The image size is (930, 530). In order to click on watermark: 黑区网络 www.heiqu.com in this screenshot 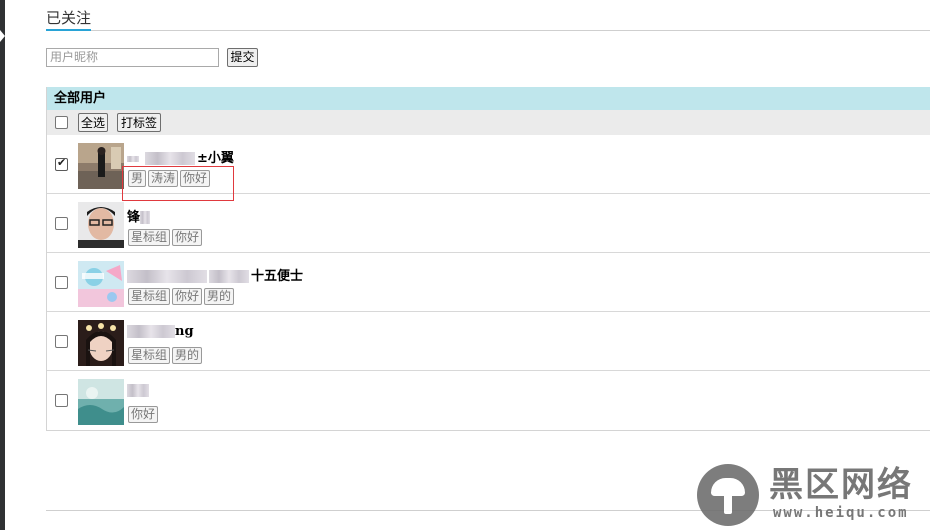, I will do `click(812, 495)`.